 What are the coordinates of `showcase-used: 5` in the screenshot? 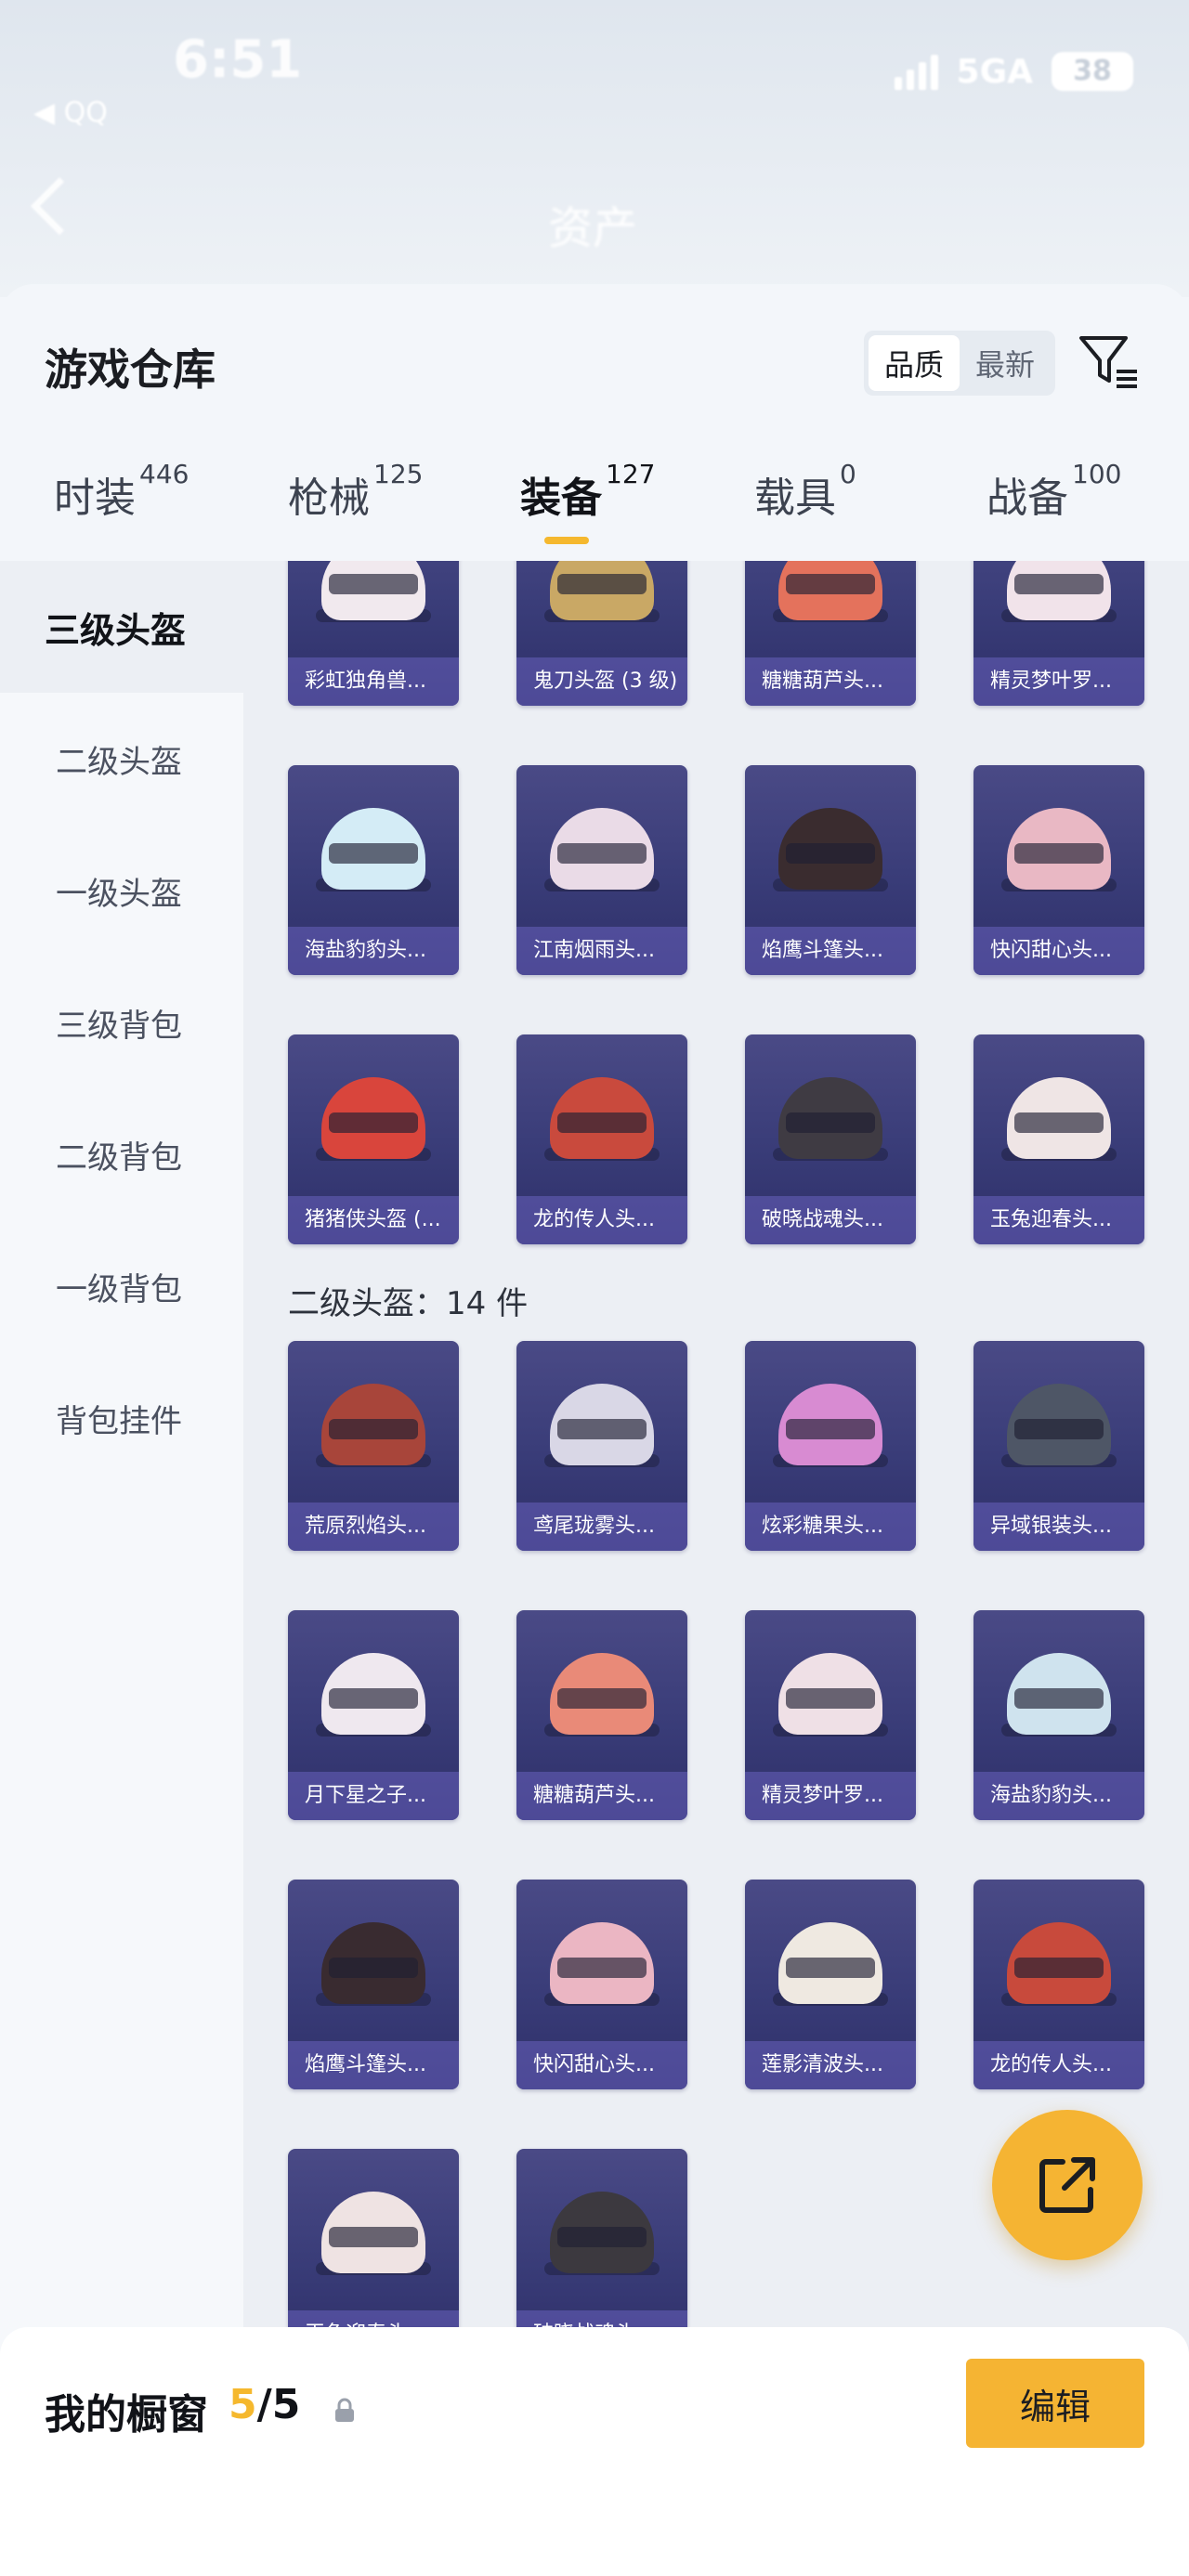 It's located at (243, 2404).